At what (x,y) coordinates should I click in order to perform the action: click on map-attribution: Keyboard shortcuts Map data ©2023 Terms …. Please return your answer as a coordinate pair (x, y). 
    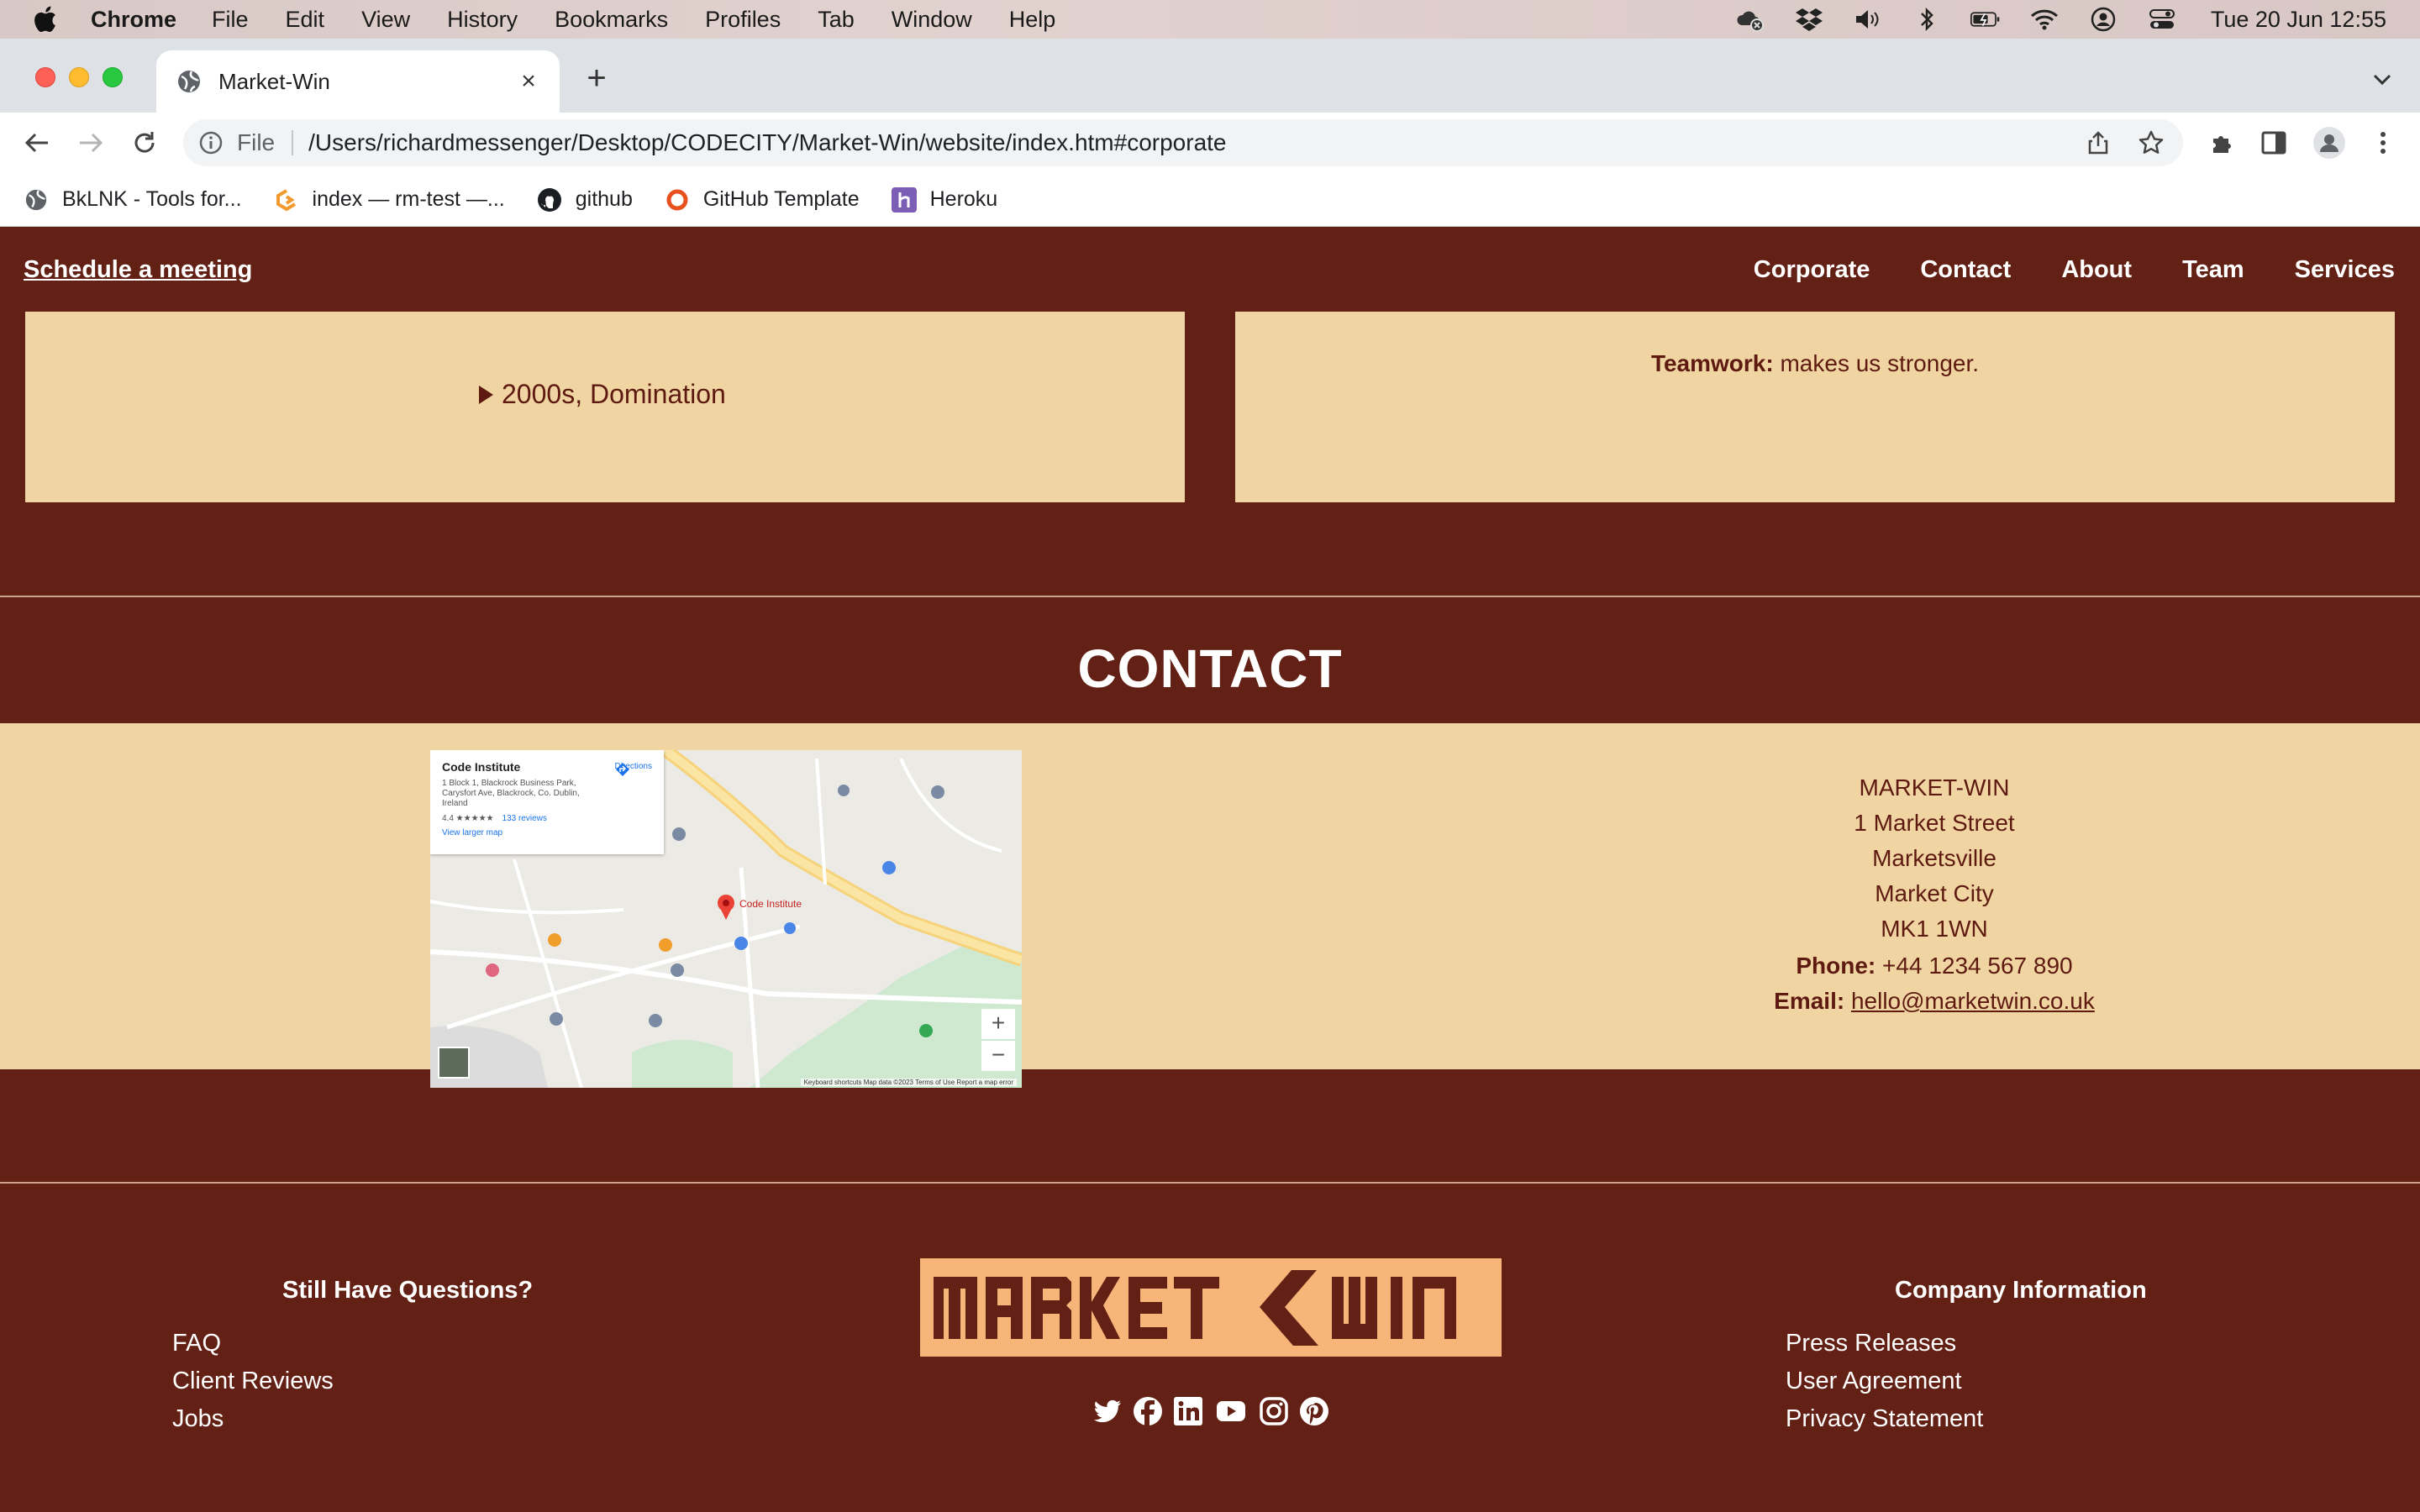
    Looking at the image, I should click on (908, 1082).